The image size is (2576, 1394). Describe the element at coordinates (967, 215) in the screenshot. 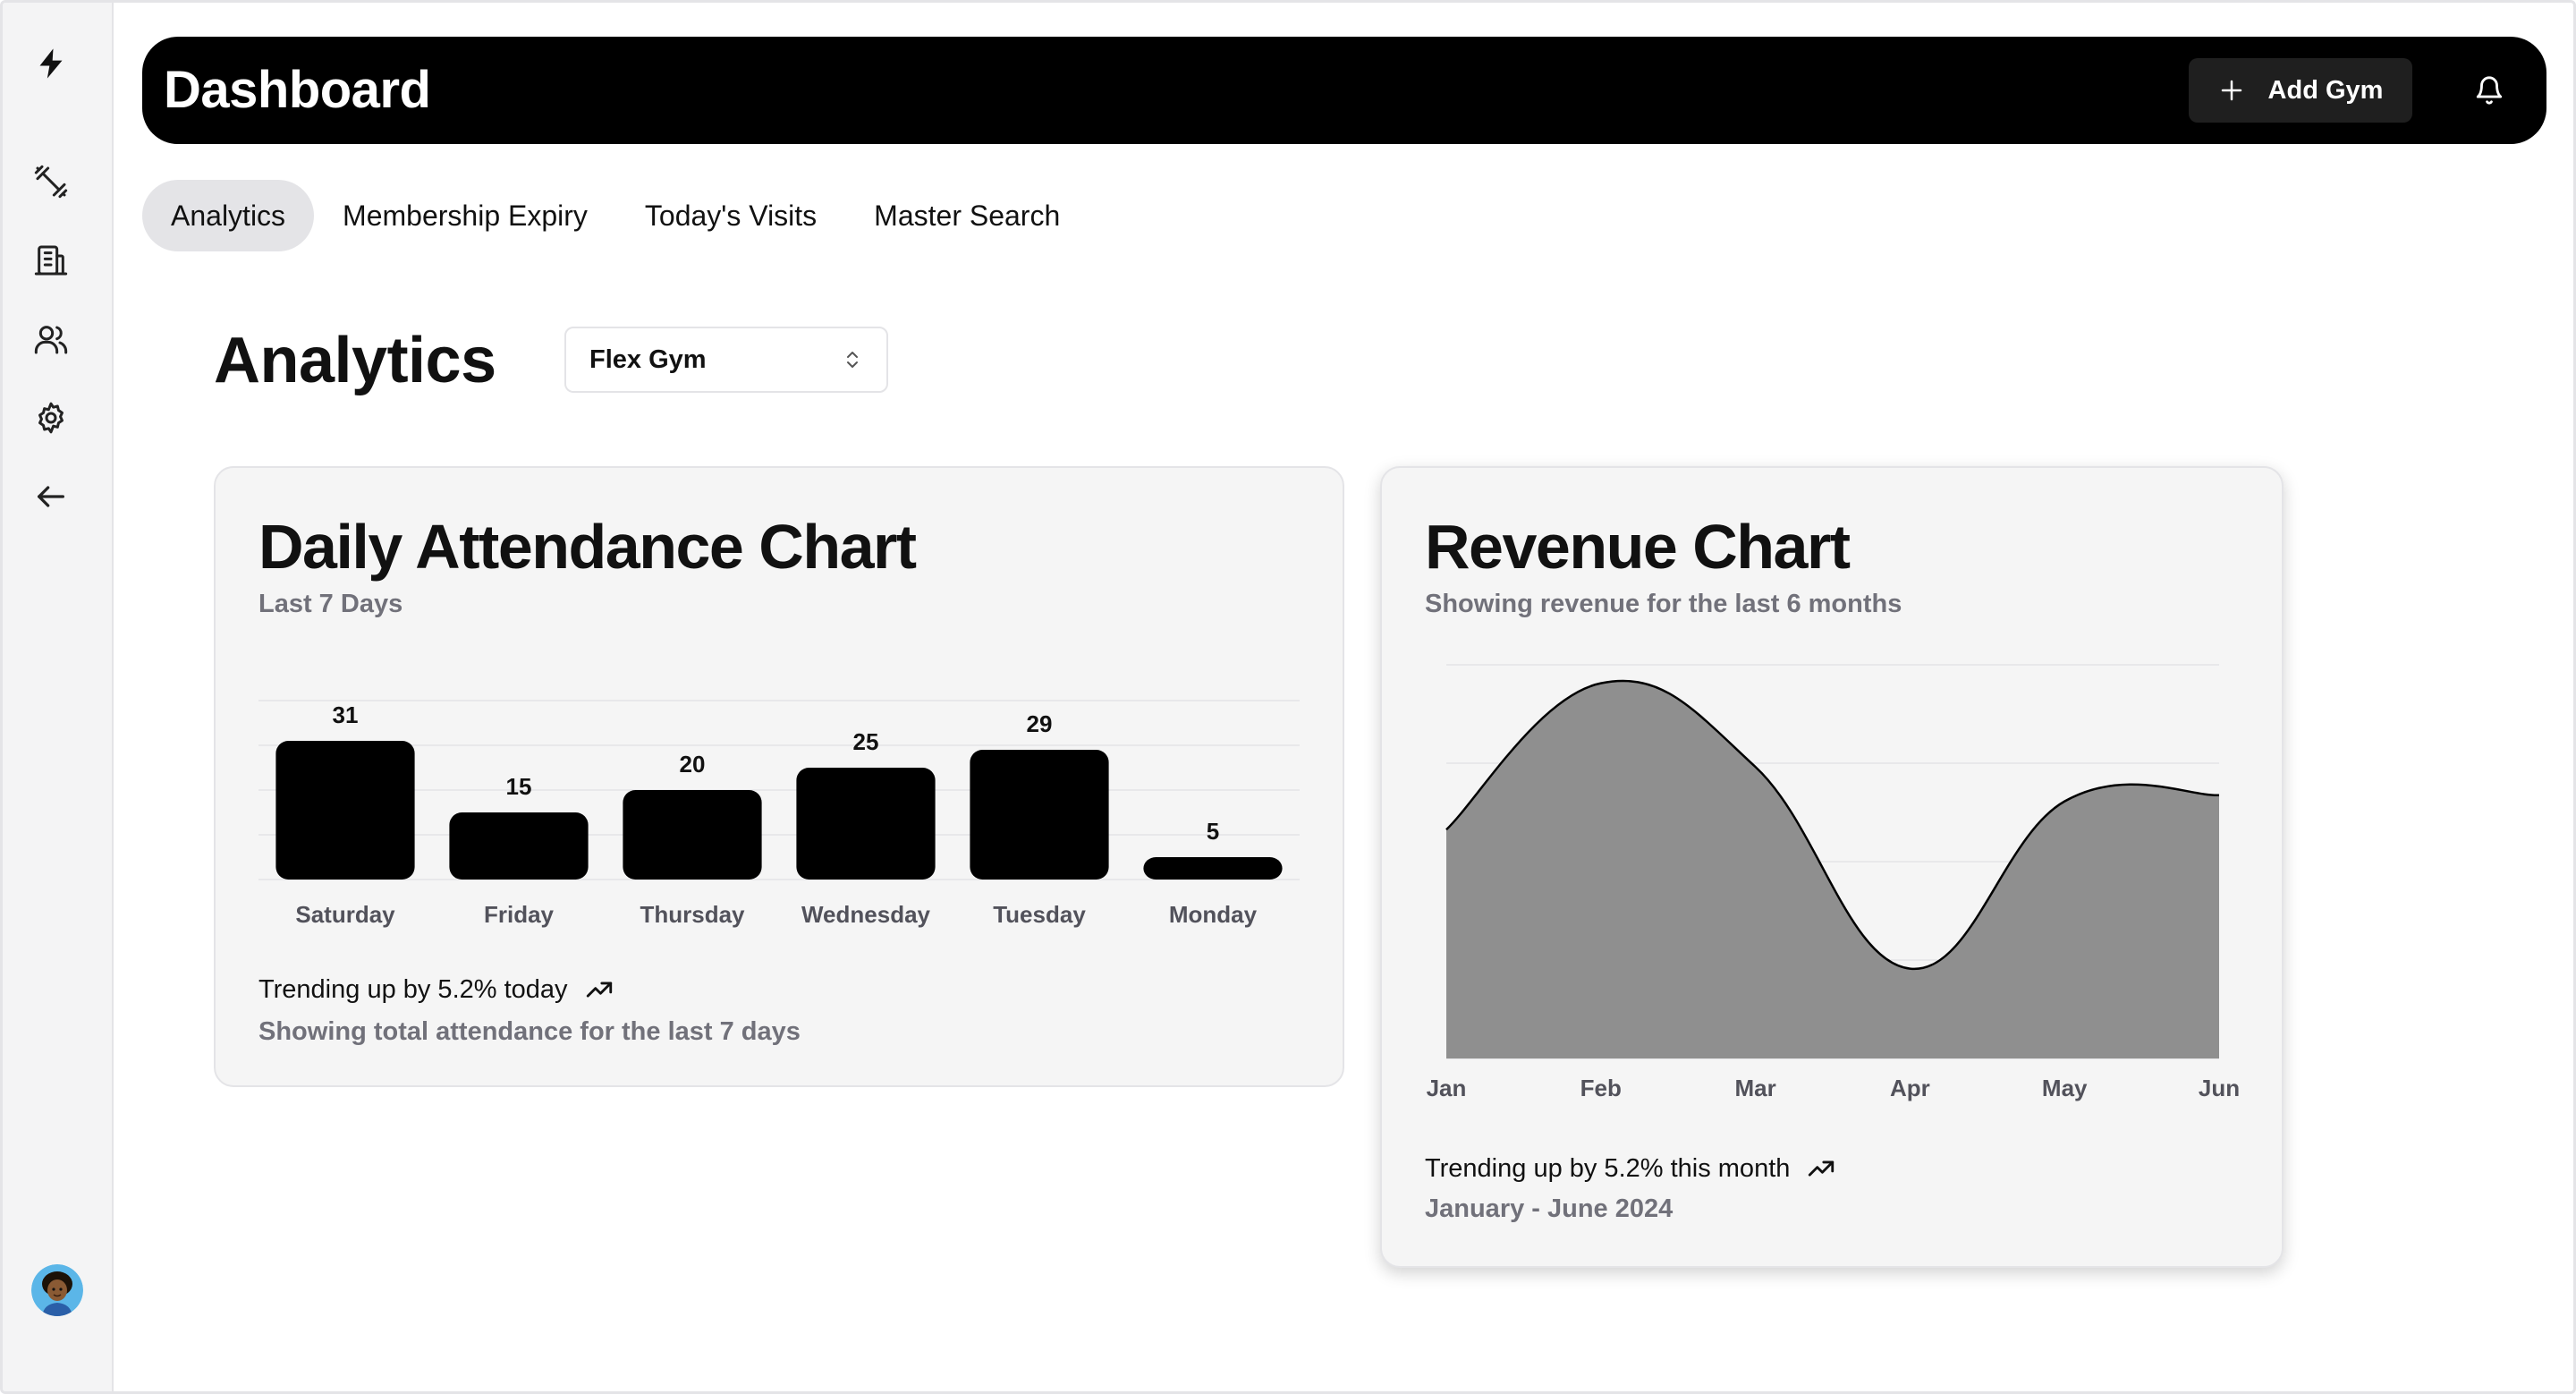

I see `tab-master-search: Master Search` at that location.